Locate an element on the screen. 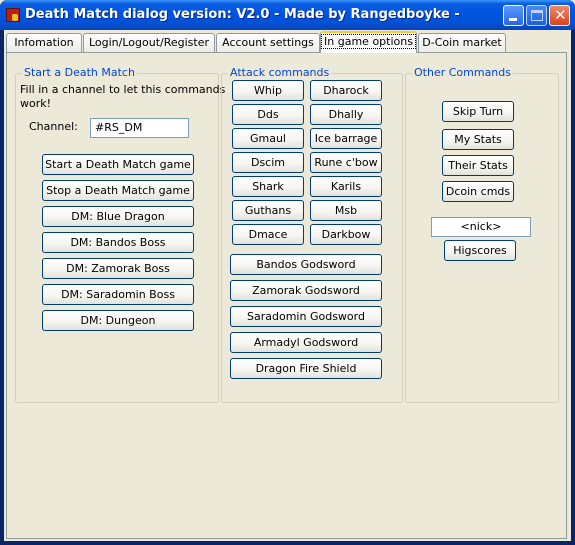 Image resolution: width=575 pixels, height=545 pixels. attack-karils-button: Karils is located at coordinates (346, 186).